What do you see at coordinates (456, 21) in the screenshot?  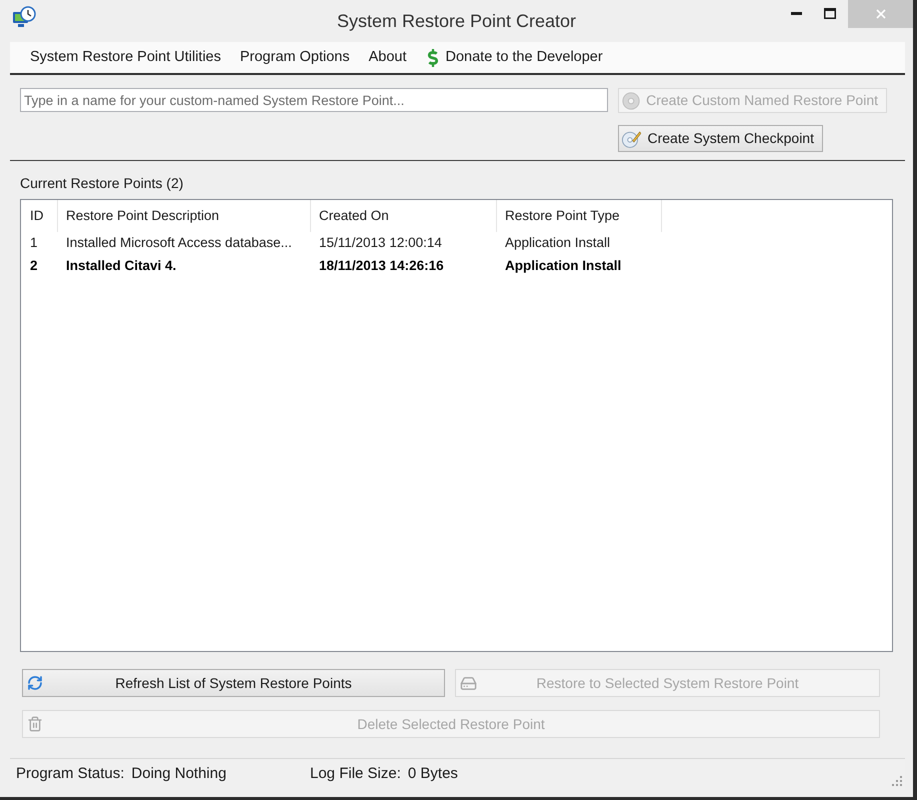 I see `window-title: System Restore Point Creator` at bounding box center [456, 21].